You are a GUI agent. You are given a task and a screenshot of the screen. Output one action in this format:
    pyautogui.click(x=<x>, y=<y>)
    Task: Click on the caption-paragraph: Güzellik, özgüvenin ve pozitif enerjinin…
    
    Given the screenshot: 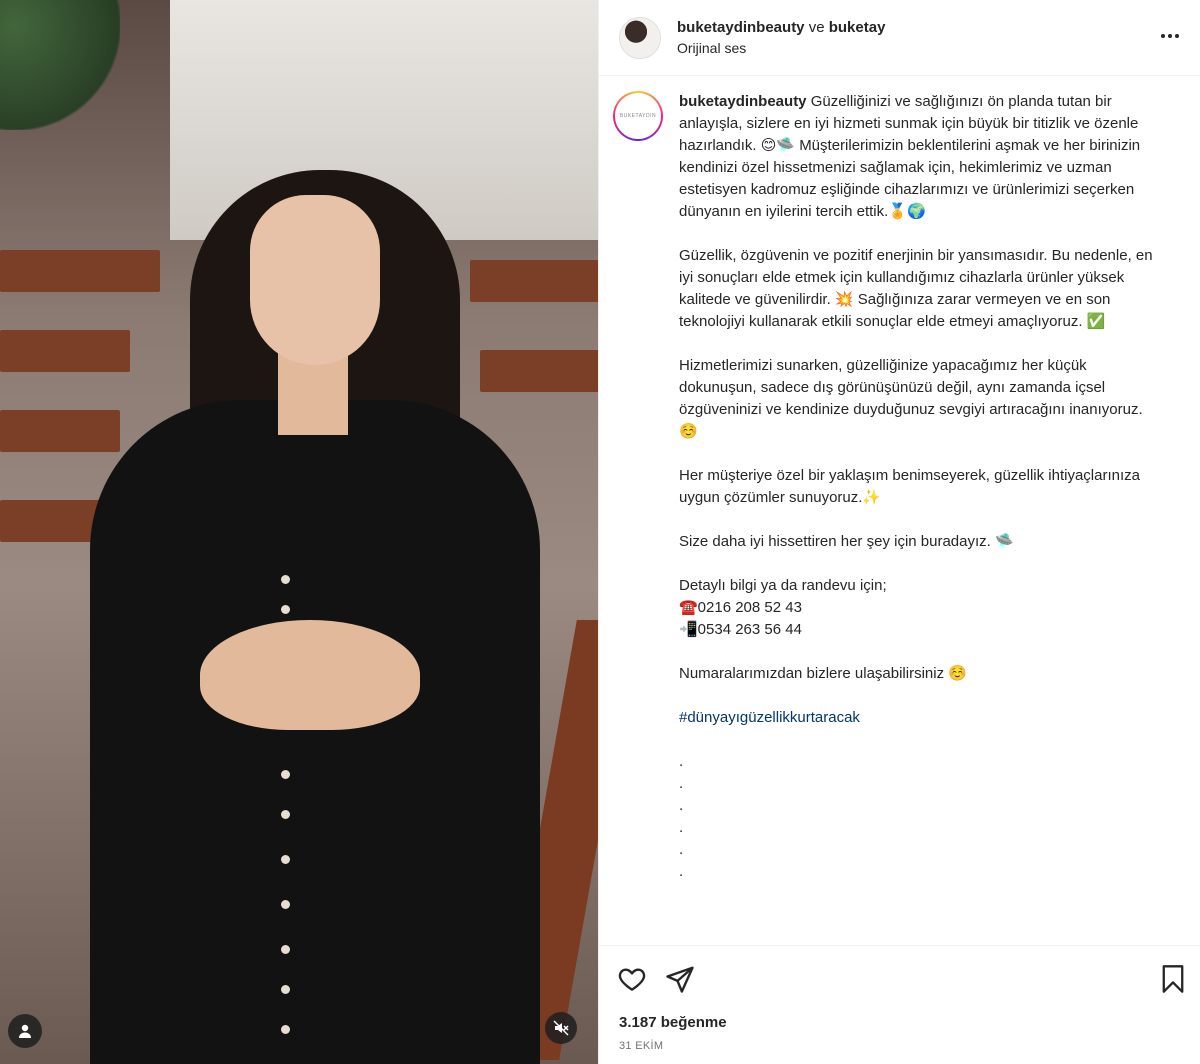 What is the action you would take?
    pyautogui.click(x=916, y=288)
    